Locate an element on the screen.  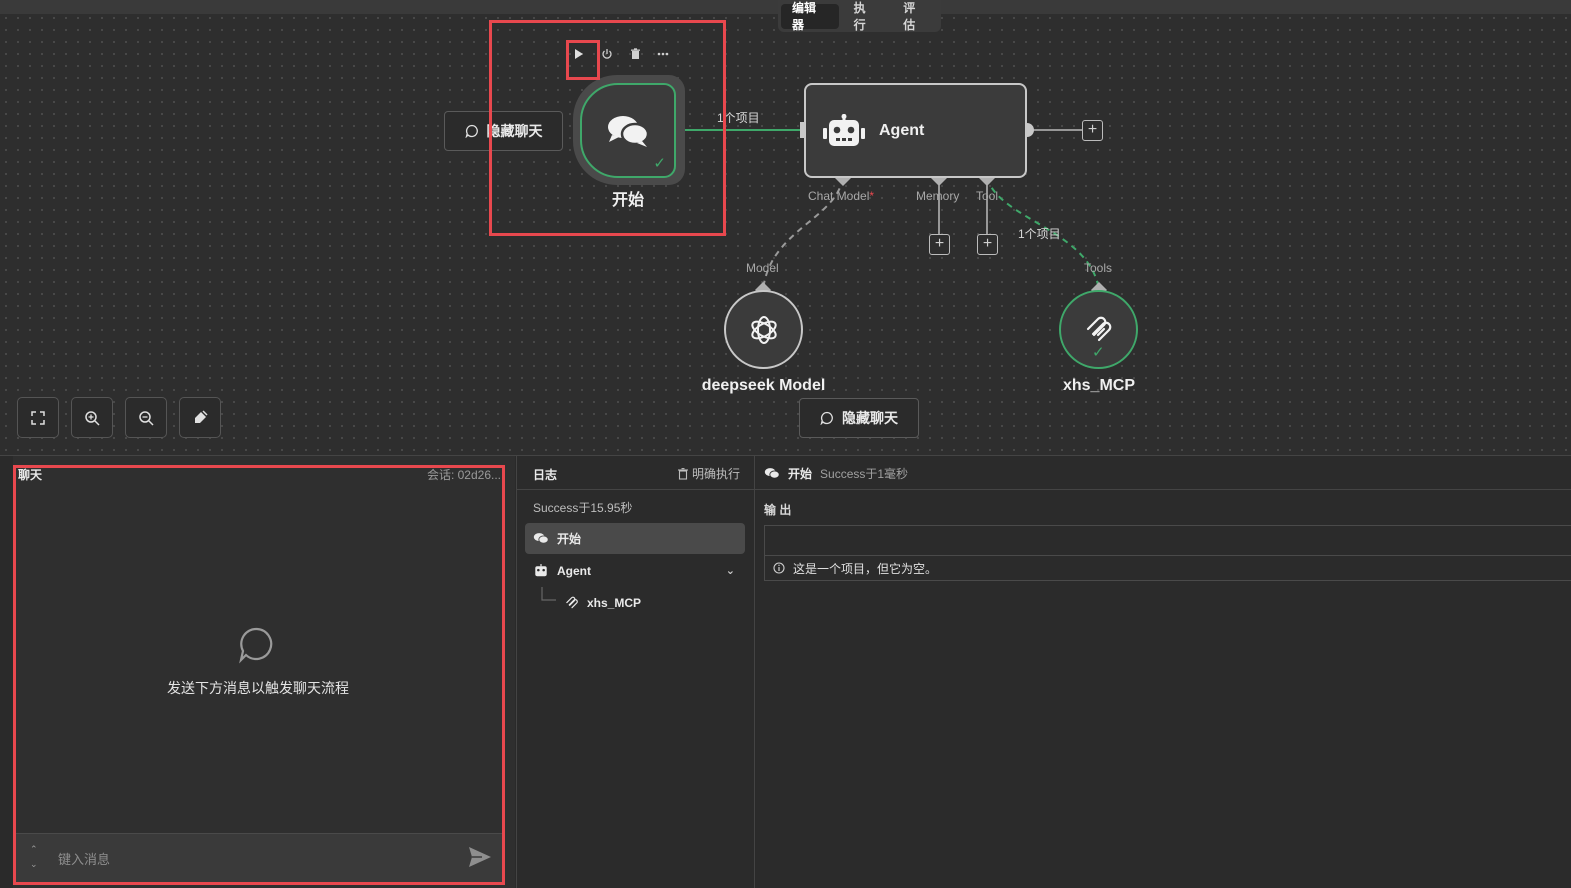
fit-view-button is located at coordinates (38, 417).